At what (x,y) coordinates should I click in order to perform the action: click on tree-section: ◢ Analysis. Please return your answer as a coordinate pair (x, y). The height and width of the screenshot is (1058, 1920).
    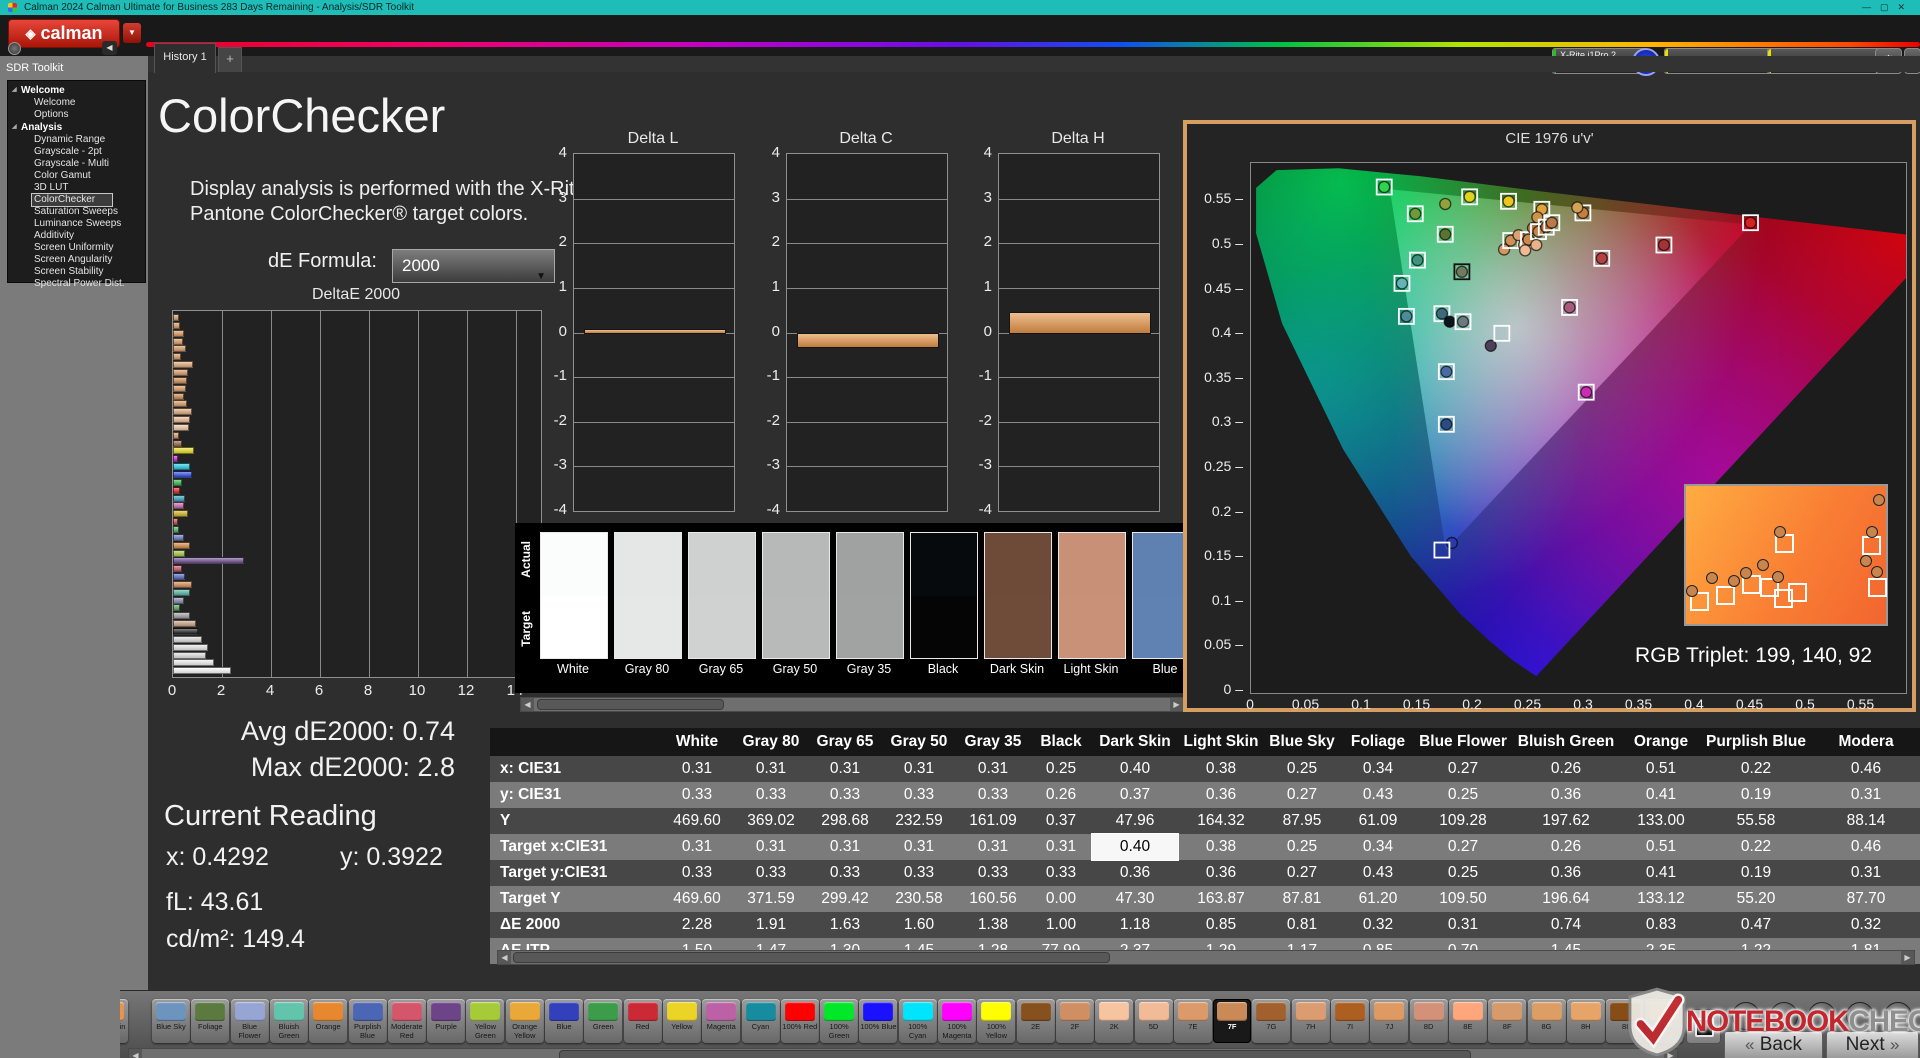
    Looking at the image, I should click on (76, 127).